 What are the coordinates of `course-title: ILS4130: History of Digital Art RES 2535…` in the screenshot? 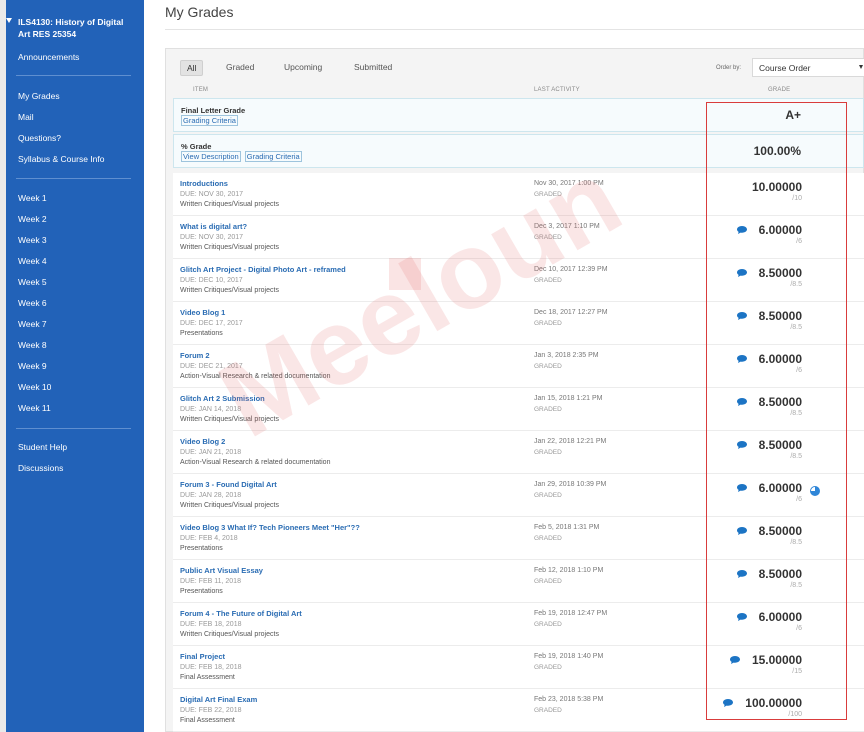 It's located at (77, 28).